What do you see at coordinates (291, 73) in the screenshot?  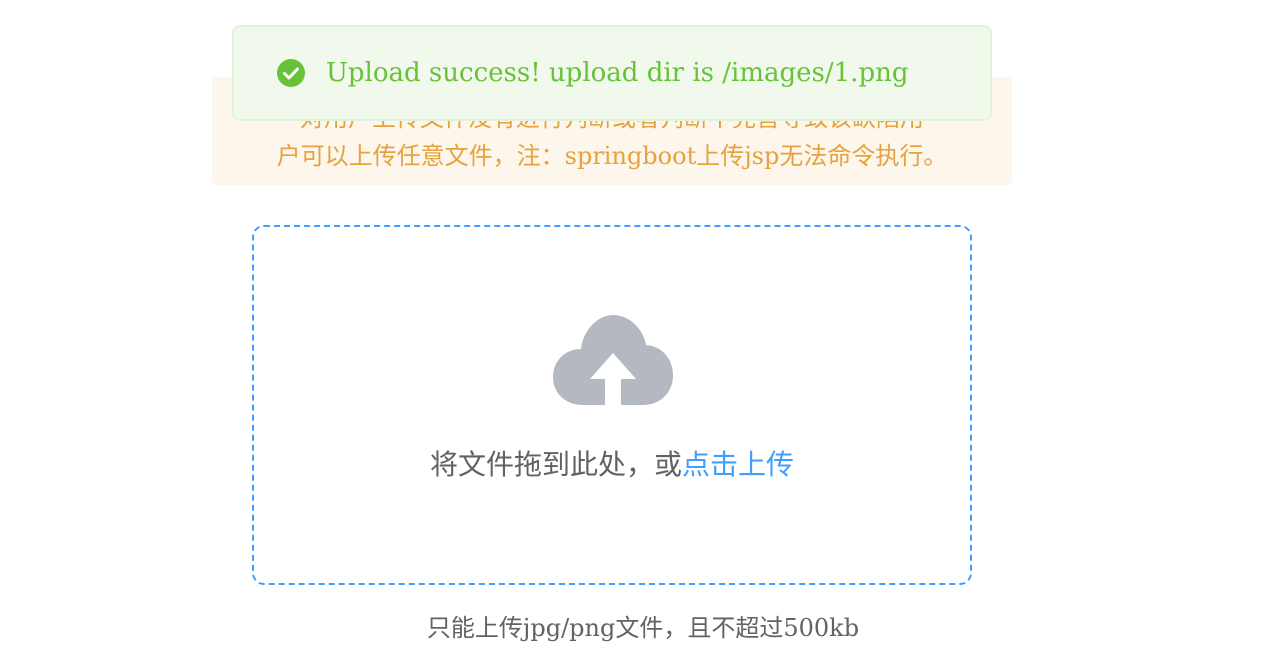 I see `check-circle-icon` at bounding box center [291, 73].